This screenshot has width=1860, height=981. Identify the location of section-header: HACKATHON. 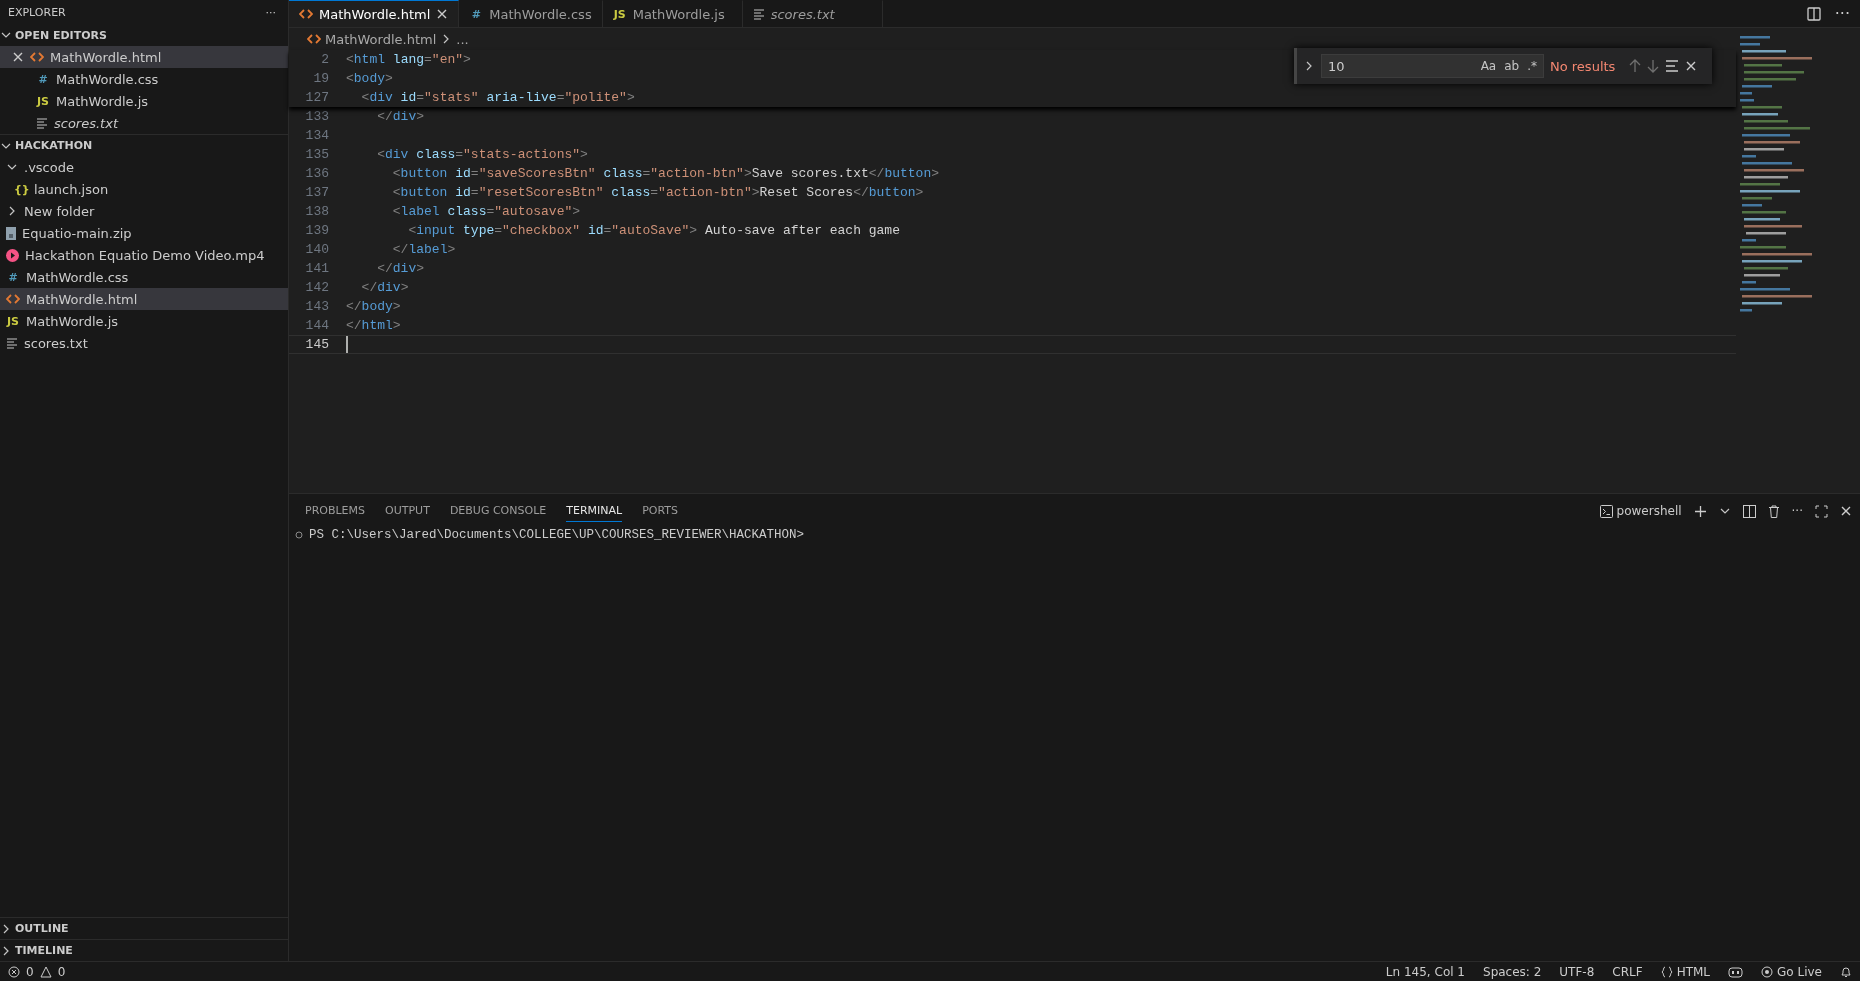
(144, 145).